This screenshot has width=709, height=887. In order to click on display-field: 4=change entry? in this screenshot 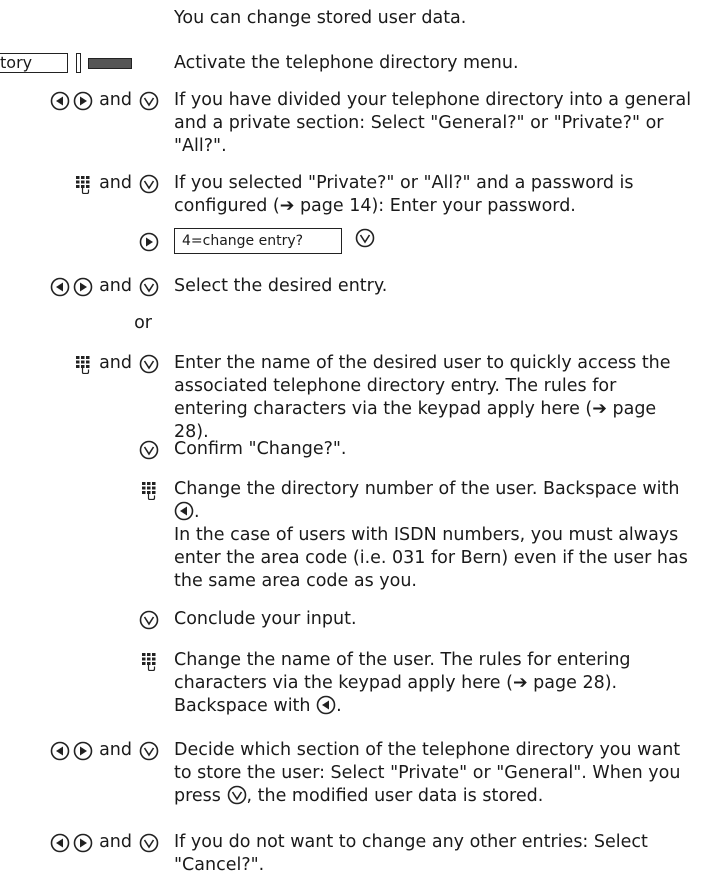, I will do `click(258, 241)`.